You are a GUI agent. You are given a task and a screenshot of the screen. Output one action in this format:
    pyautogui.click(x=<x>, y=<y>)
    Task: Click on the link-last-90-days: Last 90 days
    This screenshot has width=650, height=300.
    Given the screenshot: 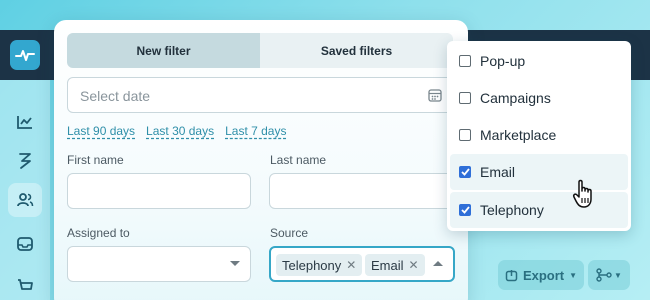 What is the action you would take?
    pyautogui.click(x=101, y=131)
    